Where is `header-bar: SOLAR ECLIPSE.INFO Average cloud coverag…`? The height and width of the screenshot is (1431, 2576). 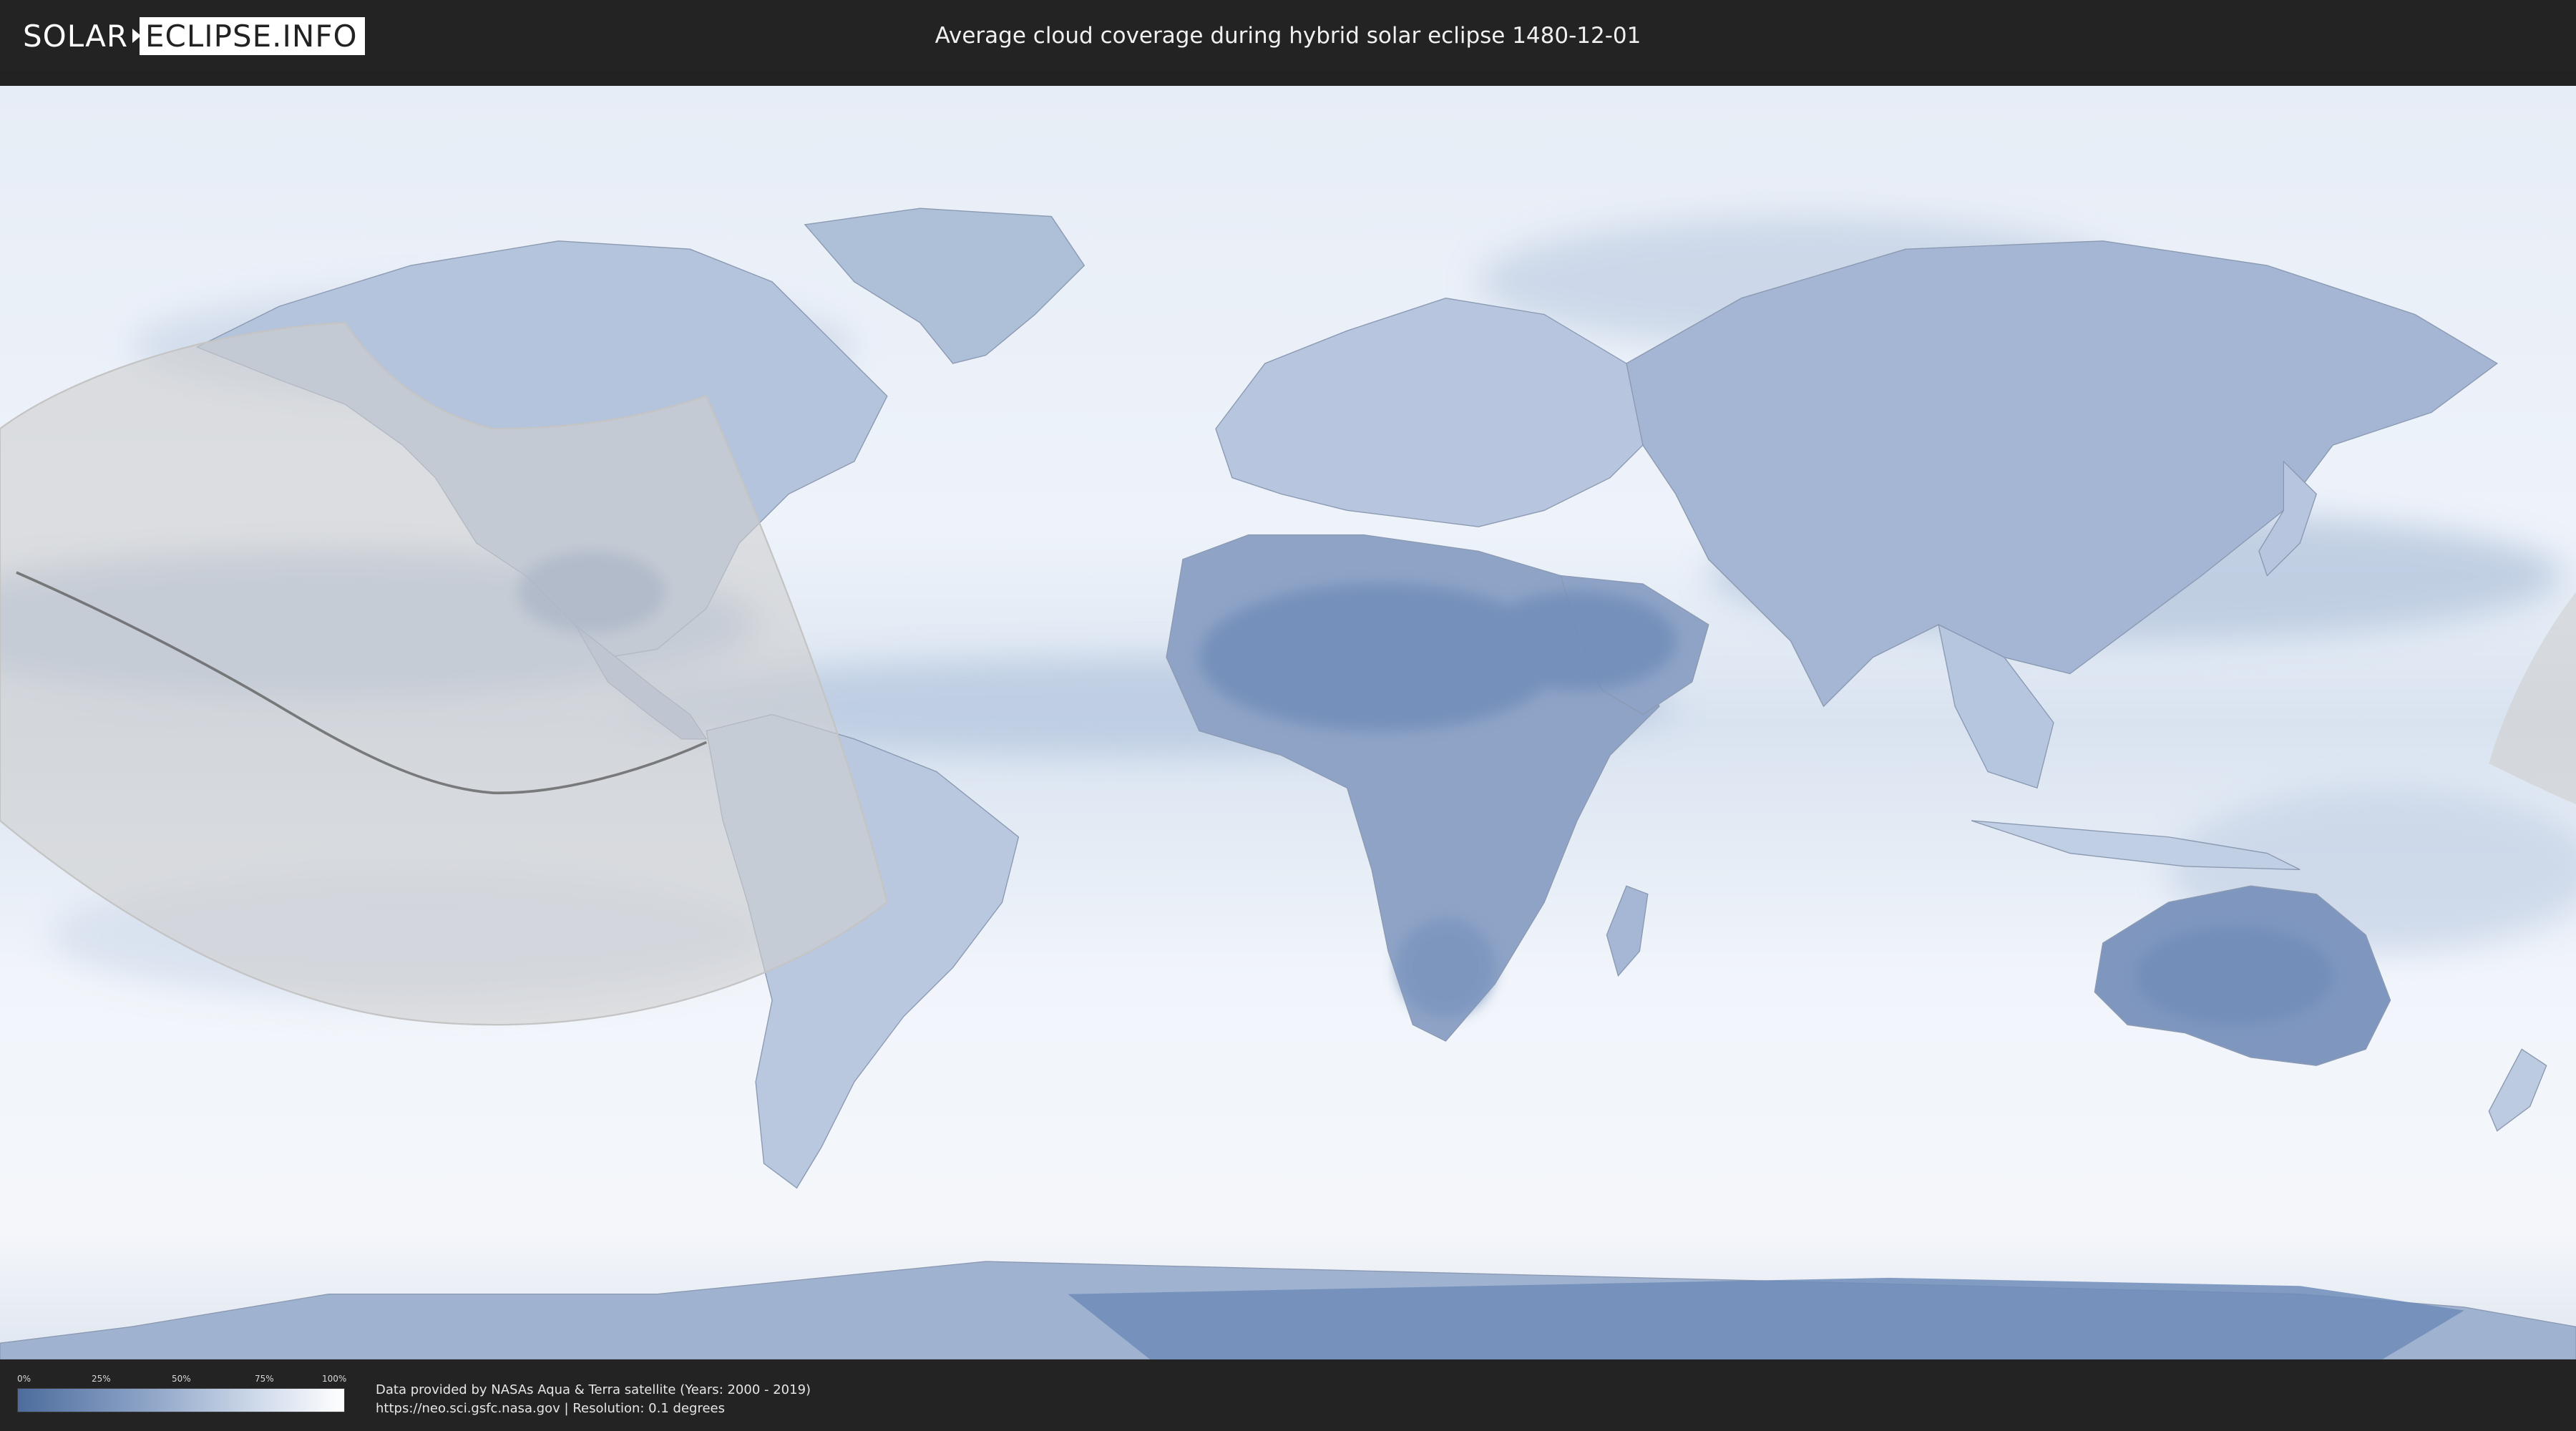 header-bar: SOLAR ECLIPSE.INFO Average cloud coverag… is located at coordinates (1288, 36).